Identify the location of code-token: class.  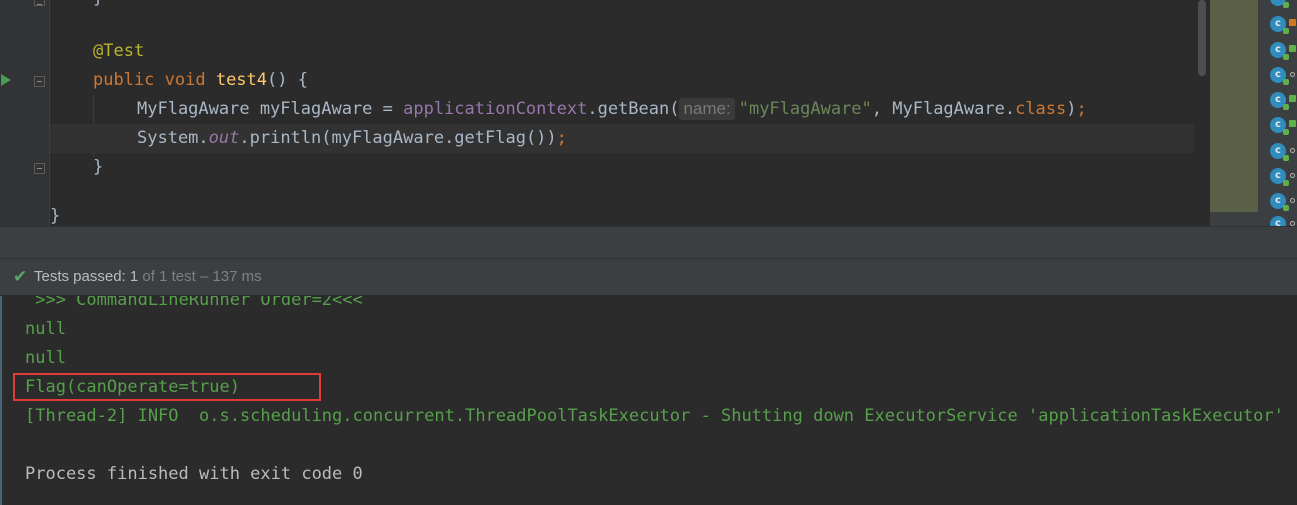
(1041, 109).